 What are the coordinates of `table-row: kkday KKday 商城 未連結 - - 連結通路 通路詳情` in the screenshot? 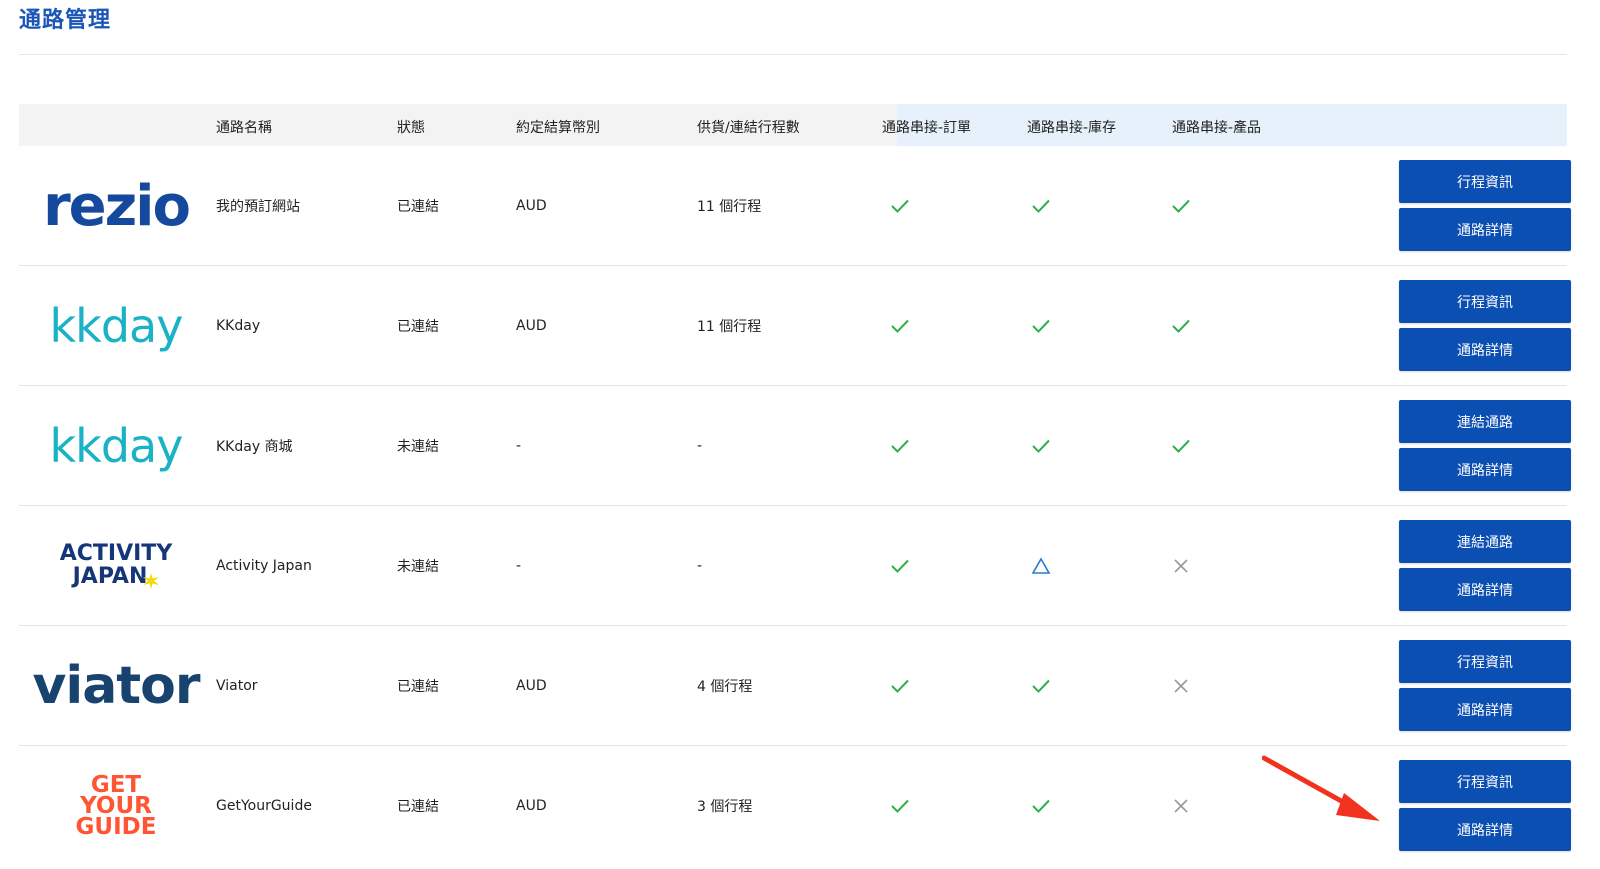 It's located at (795, 446).